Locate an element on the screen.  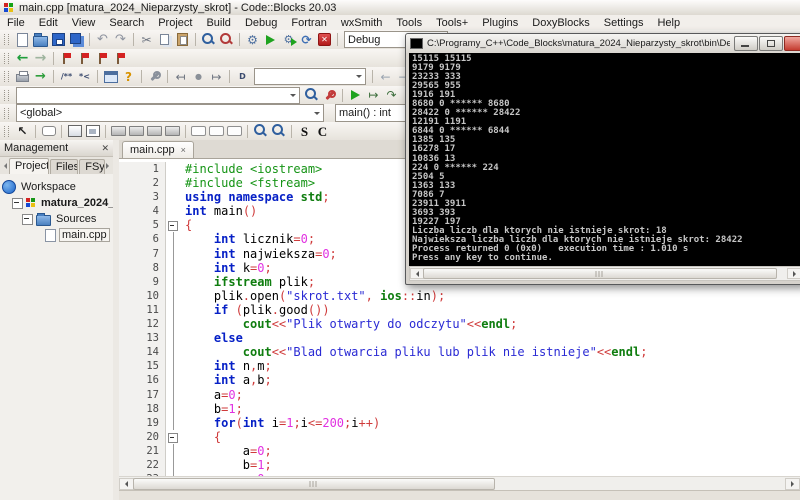
doxygen-line-comment-button: *< is located at coordinates (84, 76).